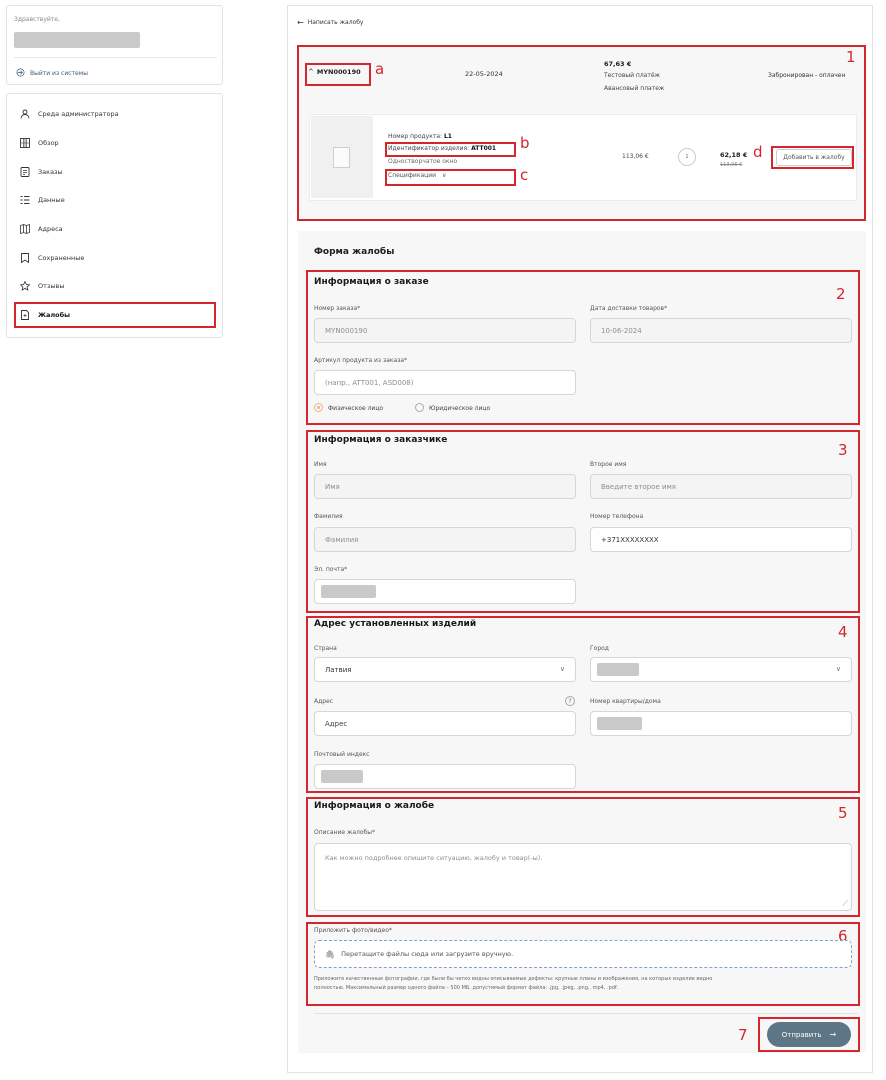 This screenshot has height=1080, width=886. I want to click on sidebar-item-reviews: Отзывы, so click(41, 285).